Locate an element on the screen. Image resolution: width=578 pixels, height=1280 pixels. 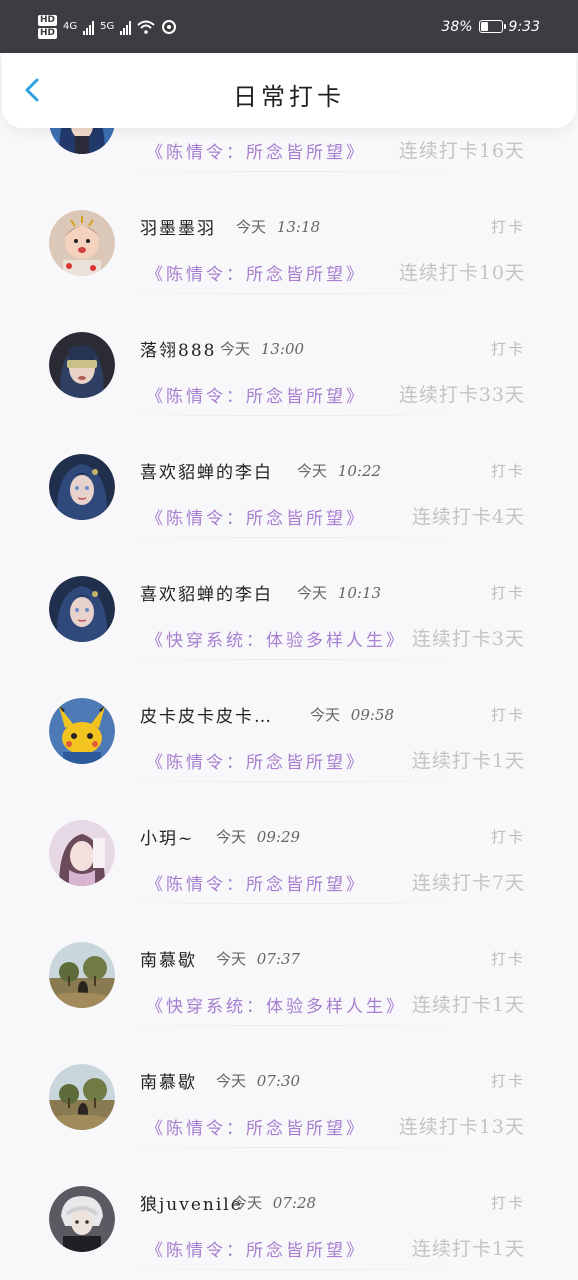
top-nav-bar: 日常打卡 is located at coordinates (289, 90).